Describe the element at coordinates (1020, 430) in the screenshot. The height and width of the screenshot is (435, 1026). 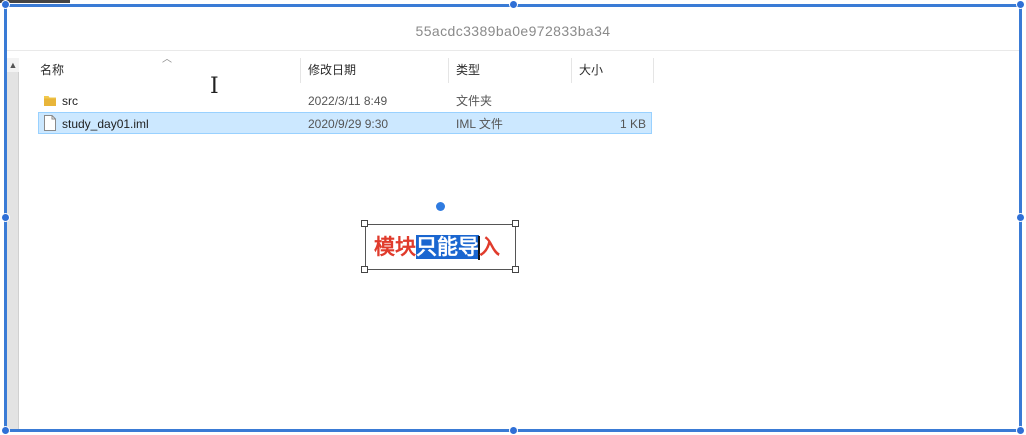
I see `frame-handle-se` at that location.